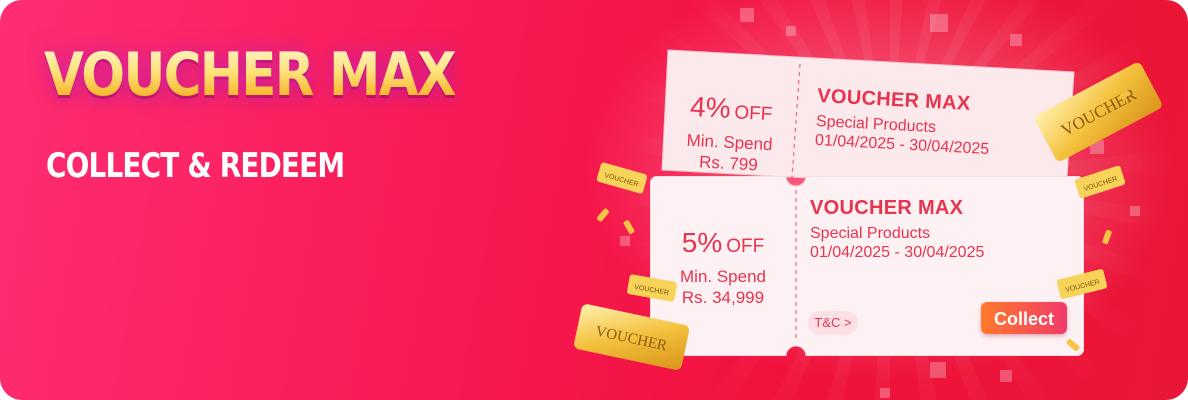 This screenshot has height=400, width=1188. I want to click on banner-title: VOUCHER MAX, so click(250, 75).